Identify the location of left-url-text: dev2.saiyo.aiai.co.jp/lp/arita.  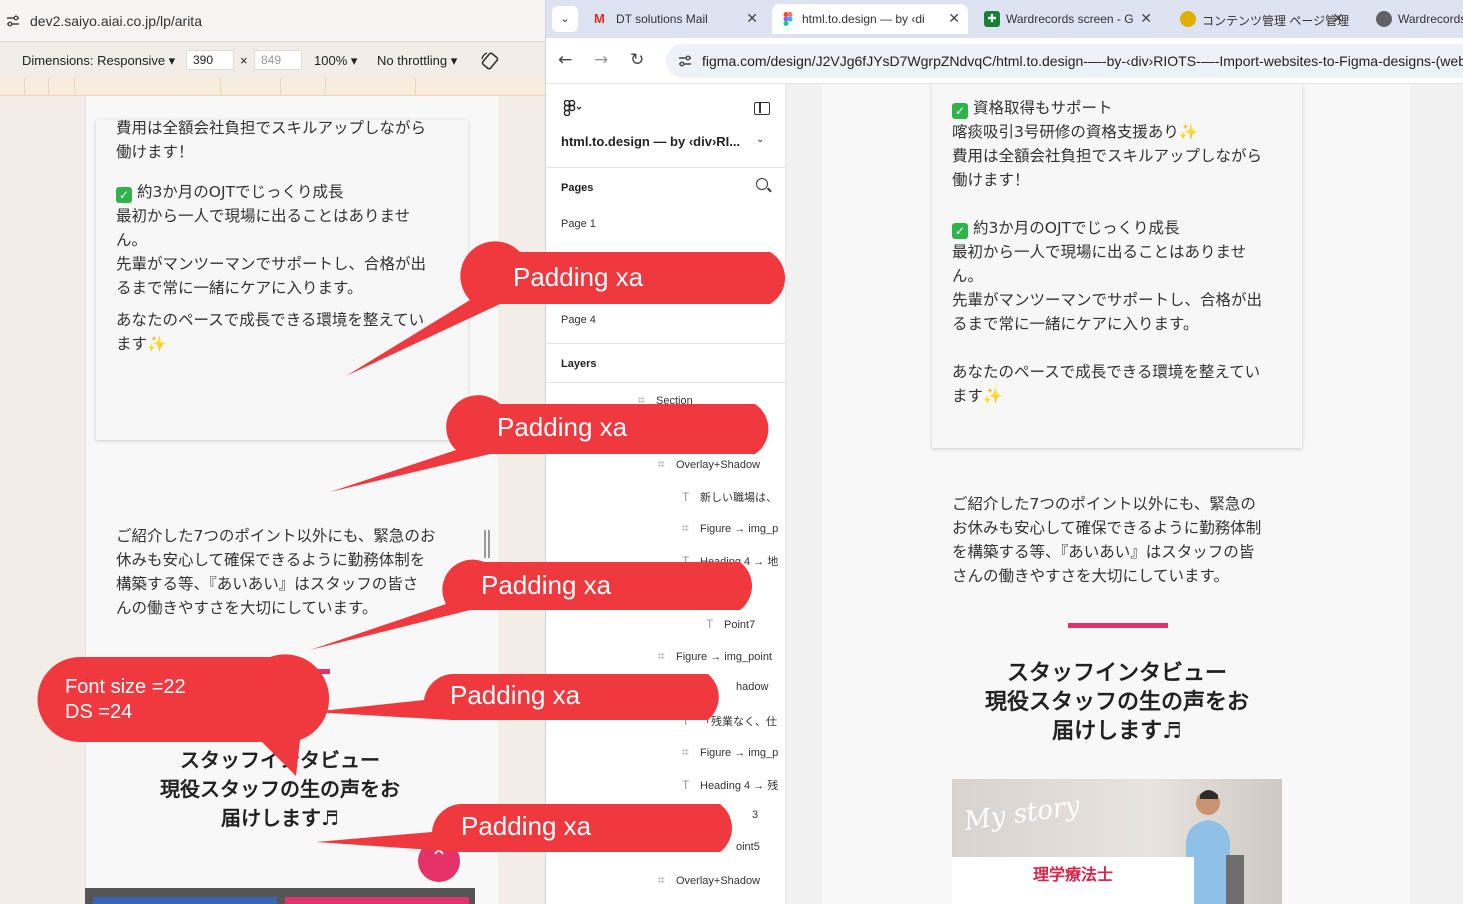
(116, 21).